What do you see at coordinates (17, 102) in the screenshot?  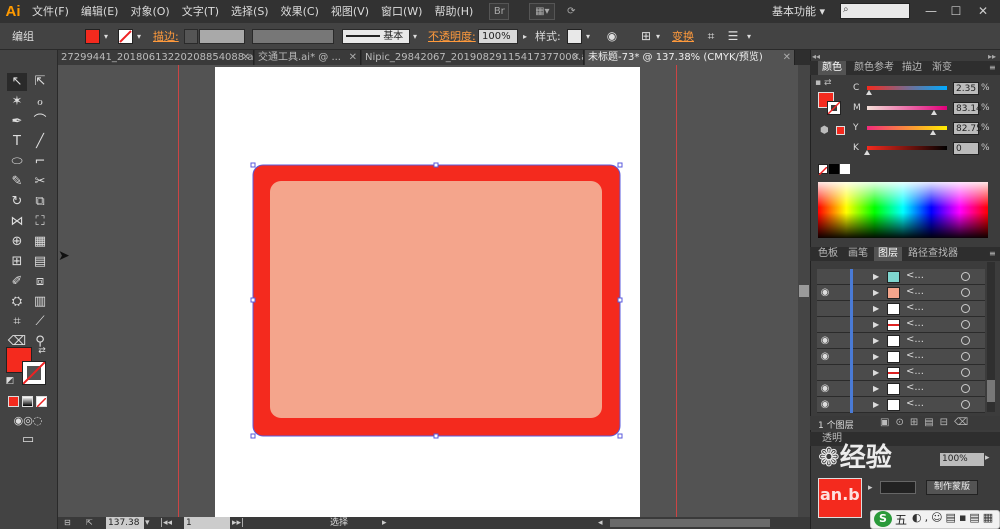 I see `magic-wand-tool-icon: ✶` at bounding box center [17, 102].